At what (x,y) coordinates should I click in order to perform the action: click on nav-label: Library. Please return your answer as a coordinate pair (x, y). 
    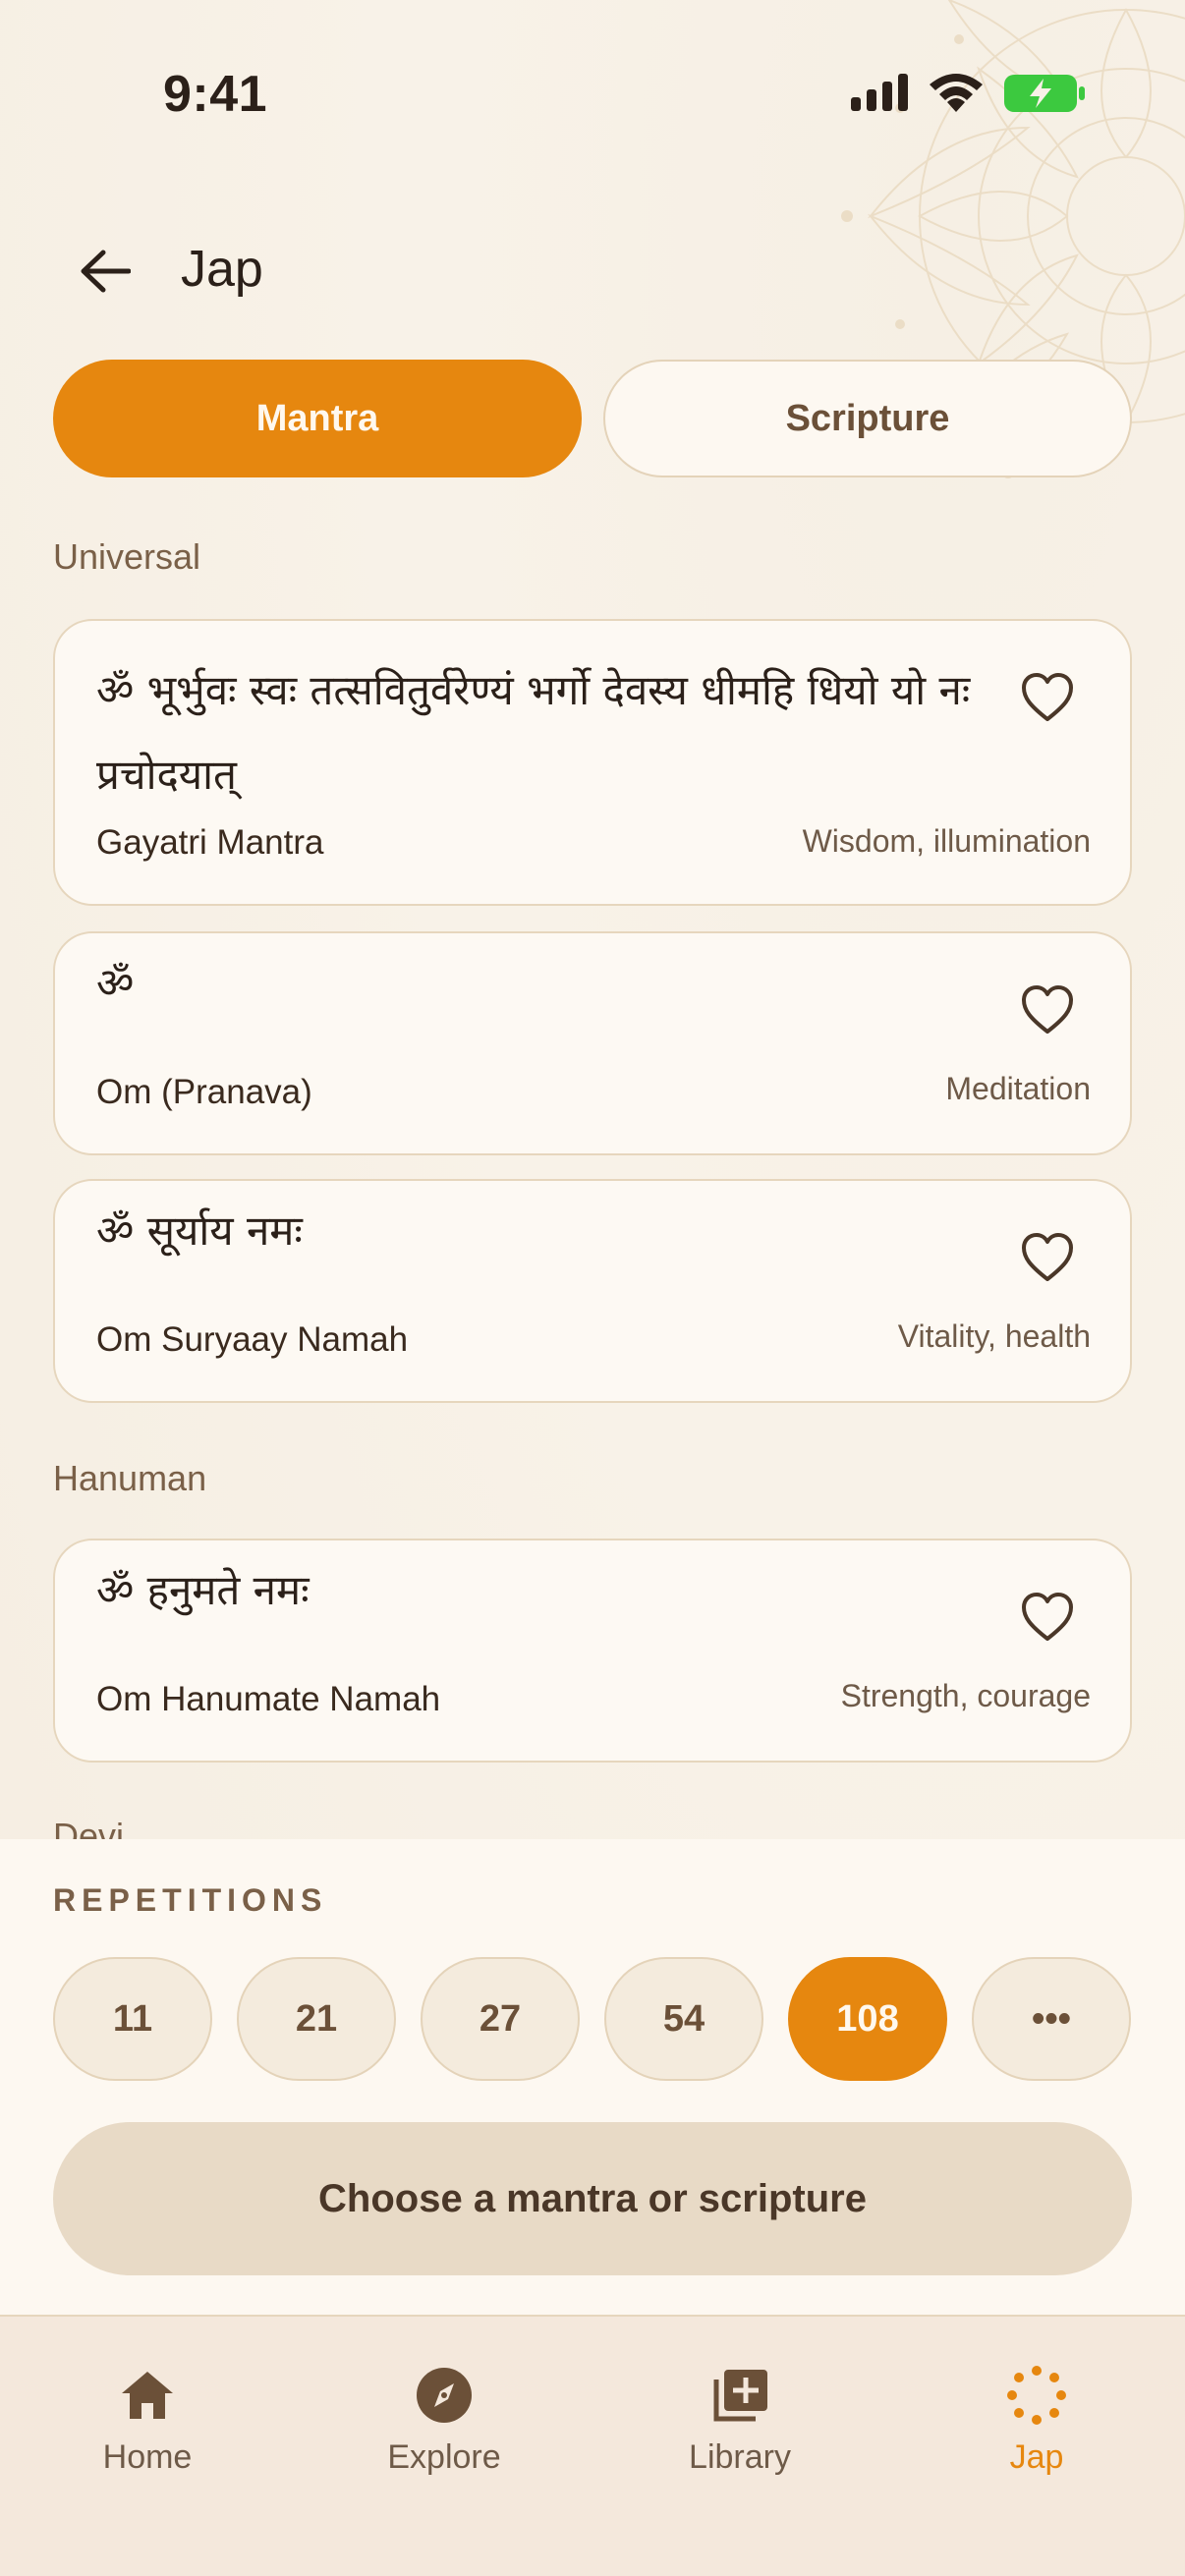
    Looking at the image, I should click on (740, 2457).